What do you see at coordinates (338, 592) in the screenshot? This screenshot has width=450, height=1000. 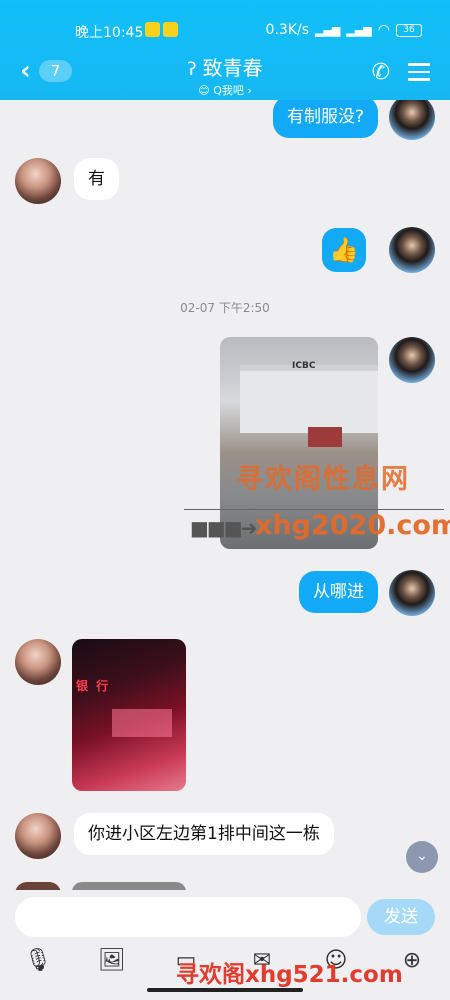 I see `message-bubble-sent: 从哪进` at bounding box center [338, 592].